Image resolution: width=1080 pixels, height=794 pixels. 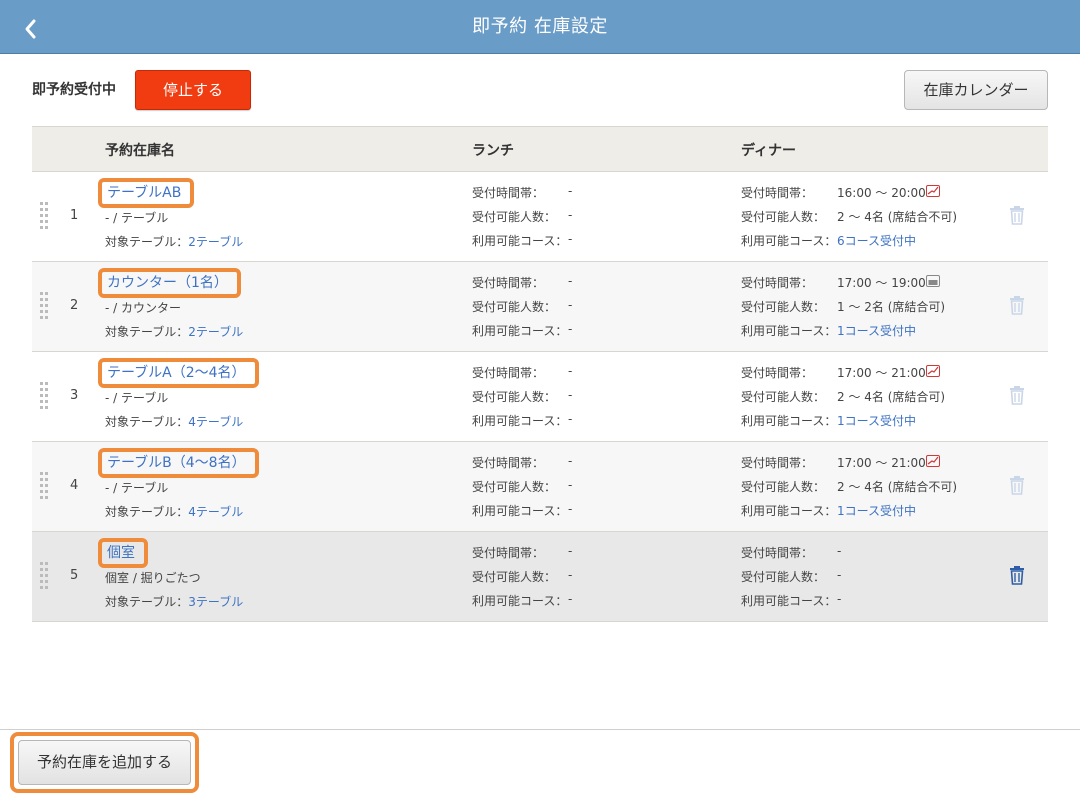 What do you see at coordinates (933, 281) in the screenshot?
I see `image-icon` at bounding box center [933, 281].